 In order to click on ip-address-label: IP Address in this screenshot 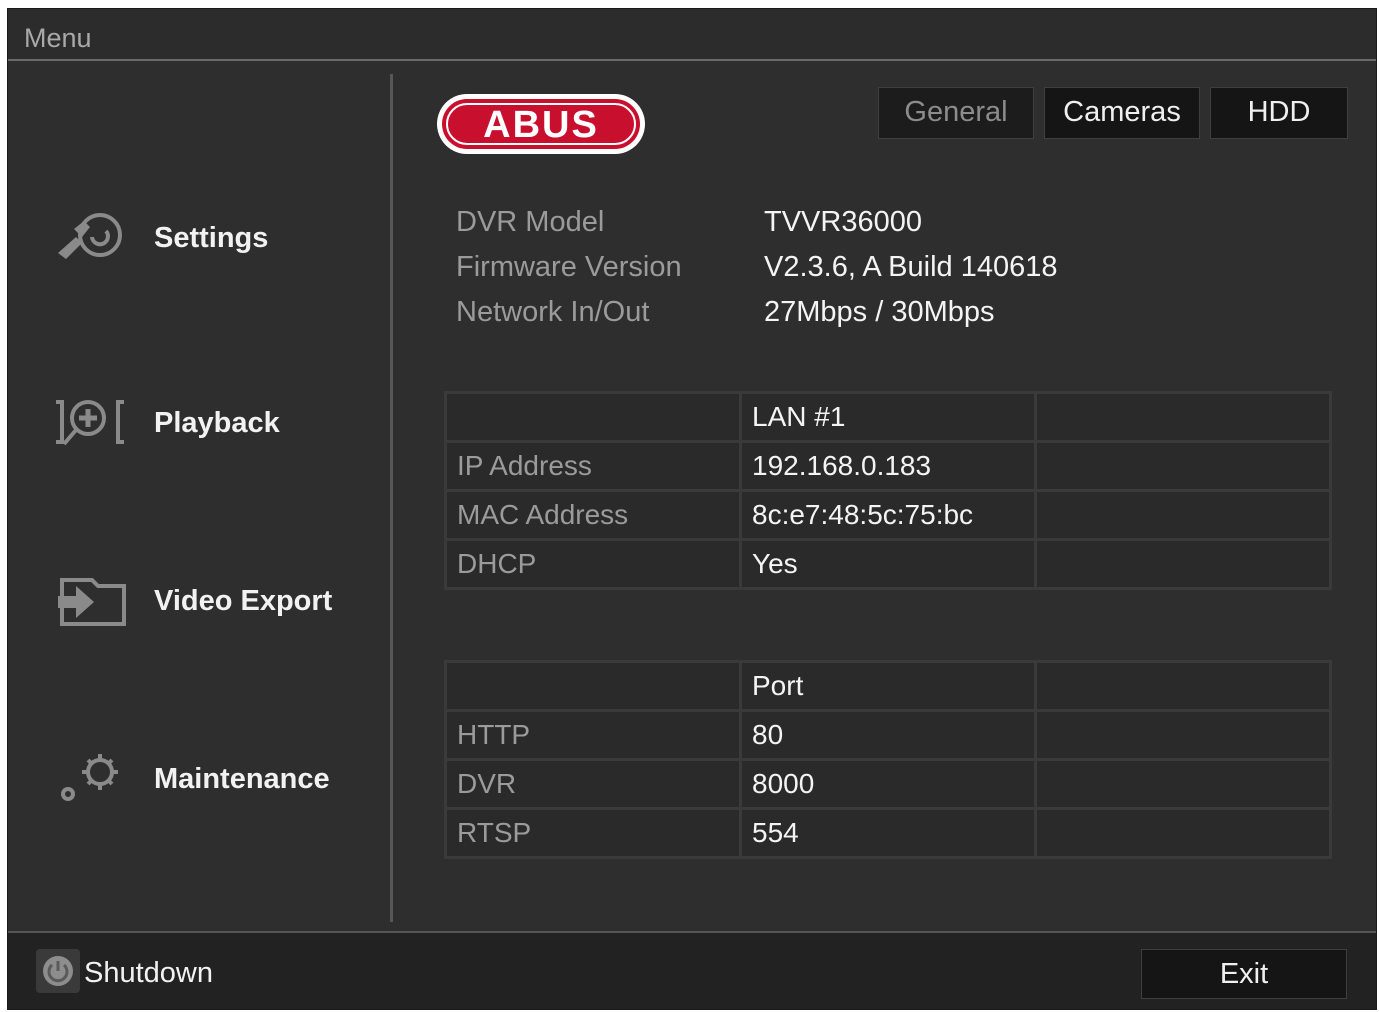, I will do `click(593, 466)`.